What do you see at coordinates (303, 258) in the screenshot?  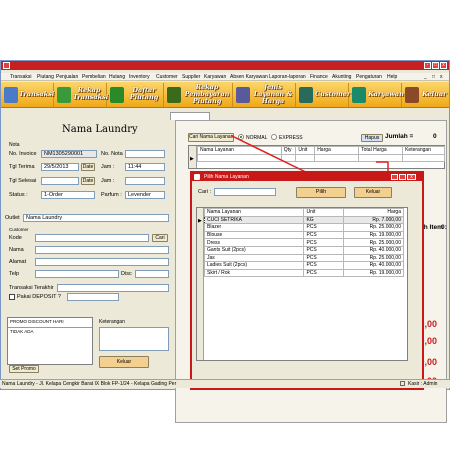 I see `table-row: Jas PCS Rp. 25.000,00` at bounding box center [303, 258].